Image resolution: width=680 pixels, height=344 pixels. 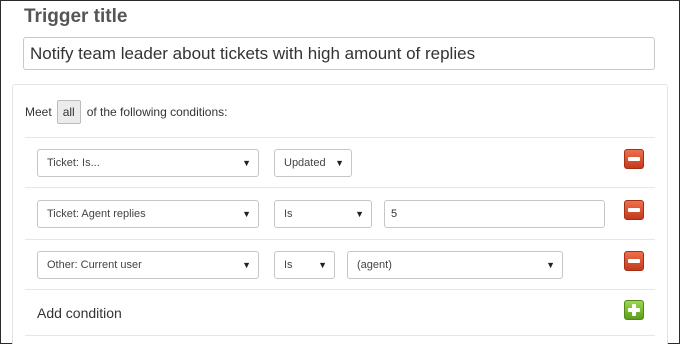 What do you see at coordinates (68, 112) in the screenshot?
I see `meet-mode-select: all` at bounding box center [68, 112].